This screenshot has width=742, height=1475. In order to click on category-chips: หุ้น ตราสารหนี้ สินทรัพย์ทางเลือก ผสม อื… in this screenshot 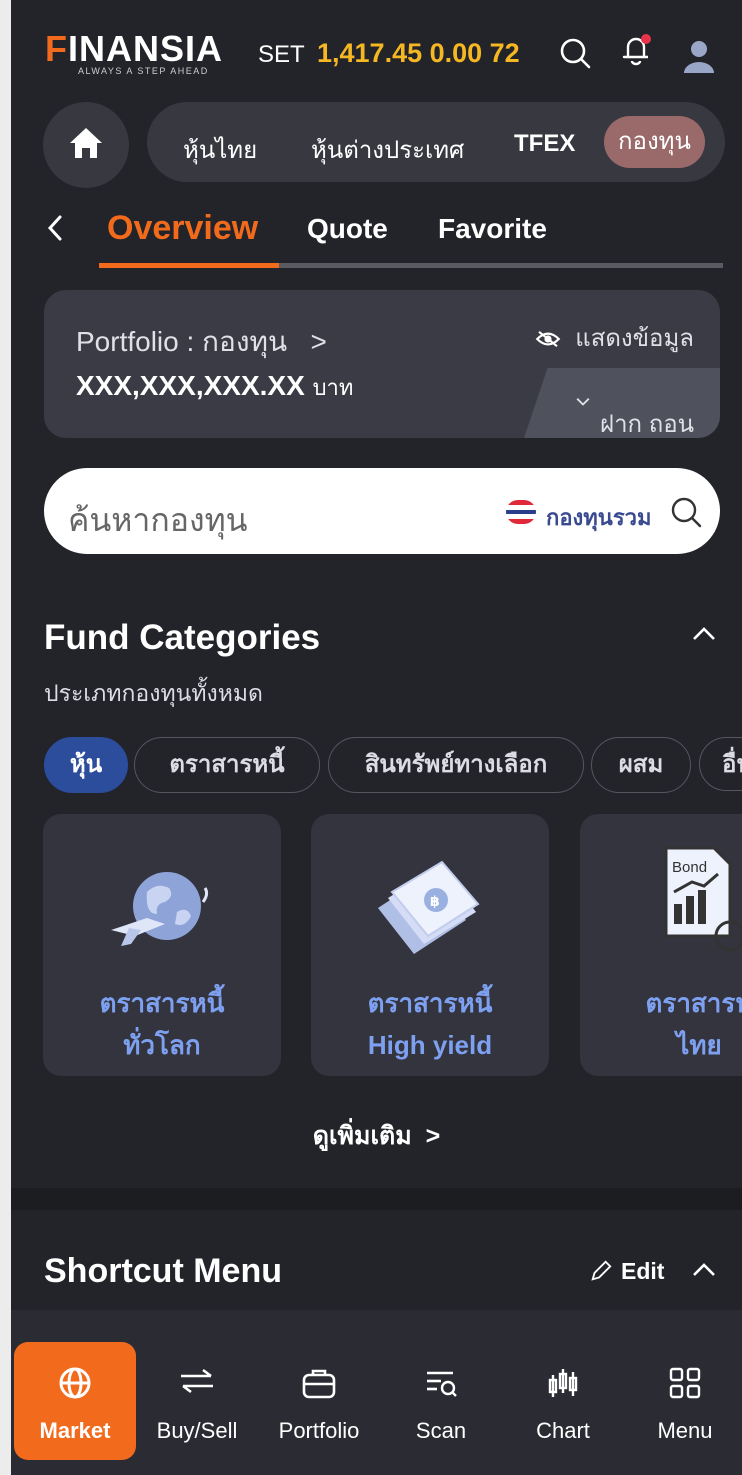, I will do `click(393, 765)`.